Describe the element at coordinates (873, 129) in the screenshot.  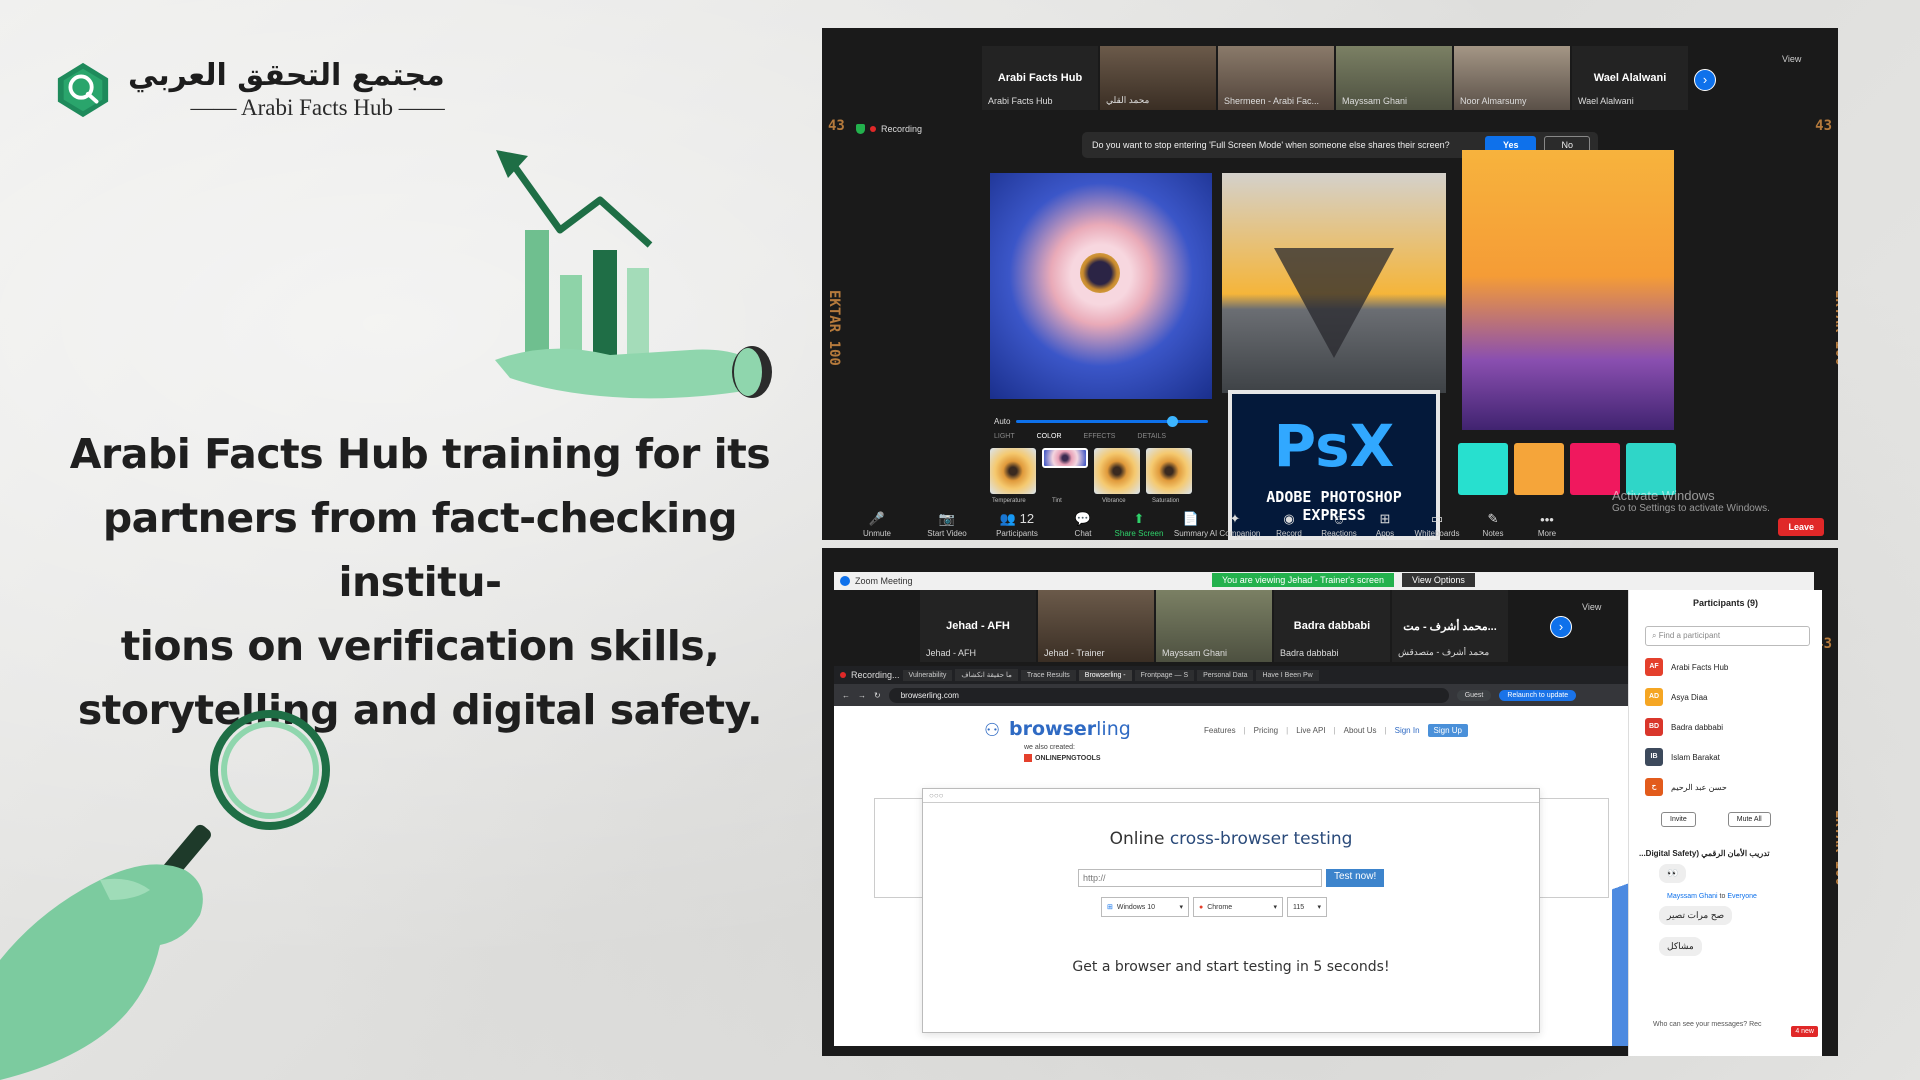
I see `record-dot-icon` at that location.